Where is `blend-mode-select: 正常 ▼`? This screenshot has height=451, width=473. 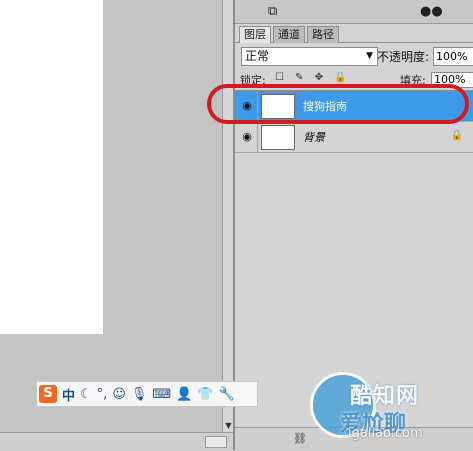 blend-mode-select: 正常 ▼ is located at coordinates (309, 56).